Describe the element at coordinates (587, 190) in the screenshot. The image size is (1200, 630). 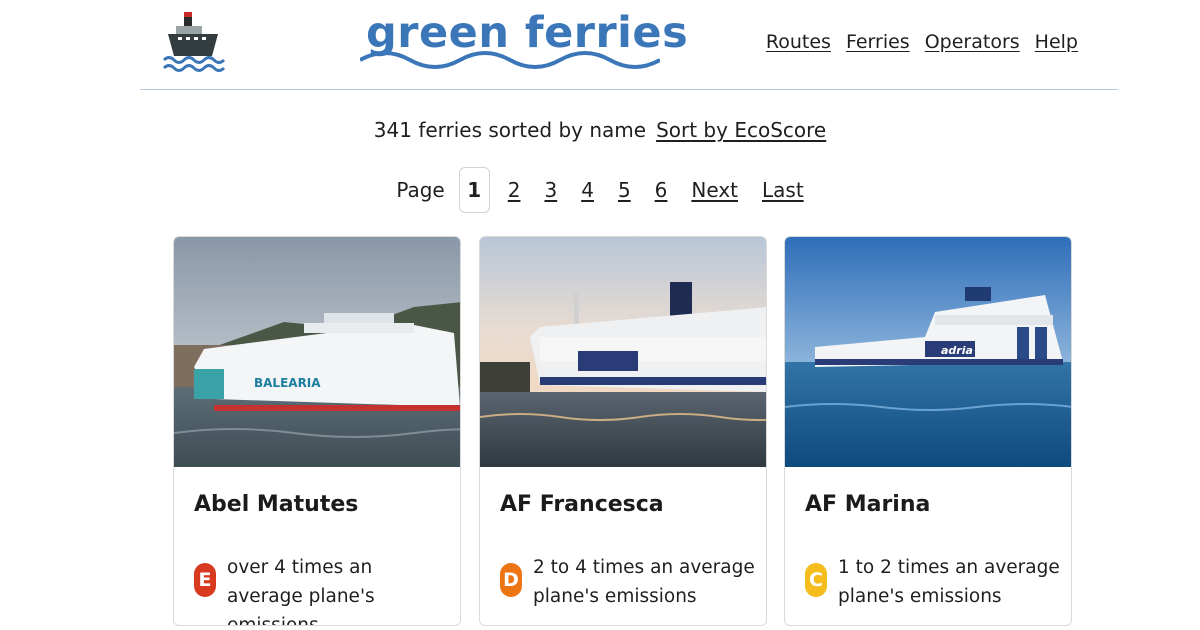
I see `page-link-4: 4` at that location.